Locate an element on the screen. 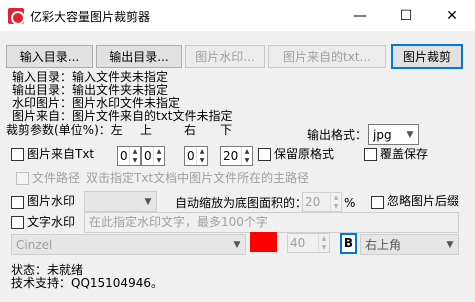 Image resolution: width=475 pixels, height=302 pixels. crop-bottom-value: 20 is located at coordinates (231, 156).